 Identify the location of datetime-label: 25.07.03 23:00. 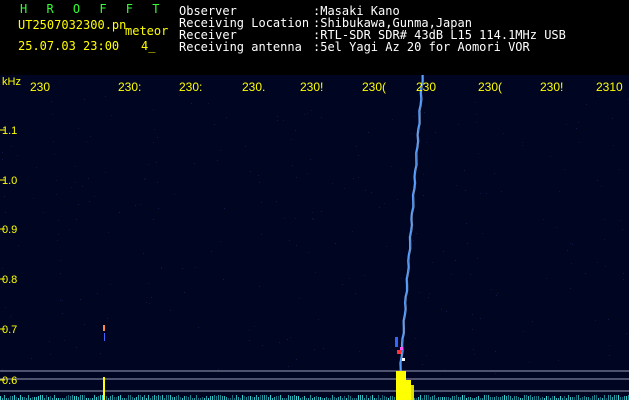
(69, 46).